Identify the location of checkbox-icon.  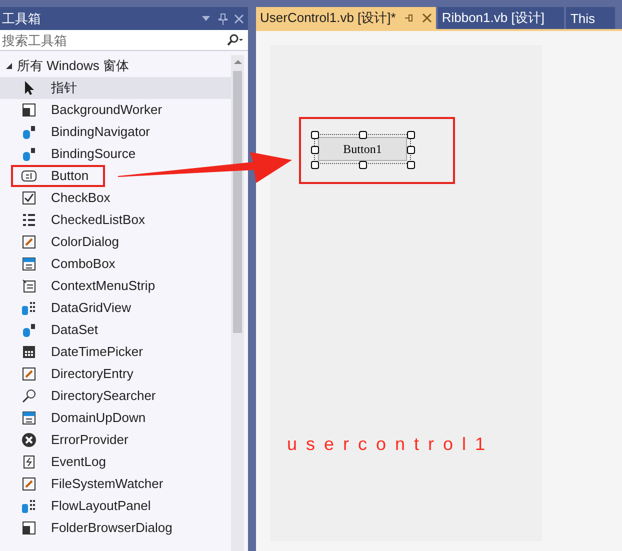
(29, 198).